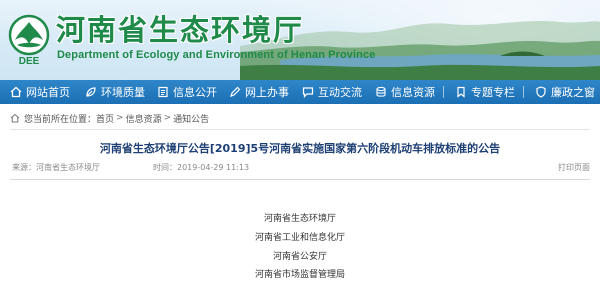  Describe the element at coordinates (573, 92) in the screenshot. I see `nav-item-label: 廉政之窗` at that location.